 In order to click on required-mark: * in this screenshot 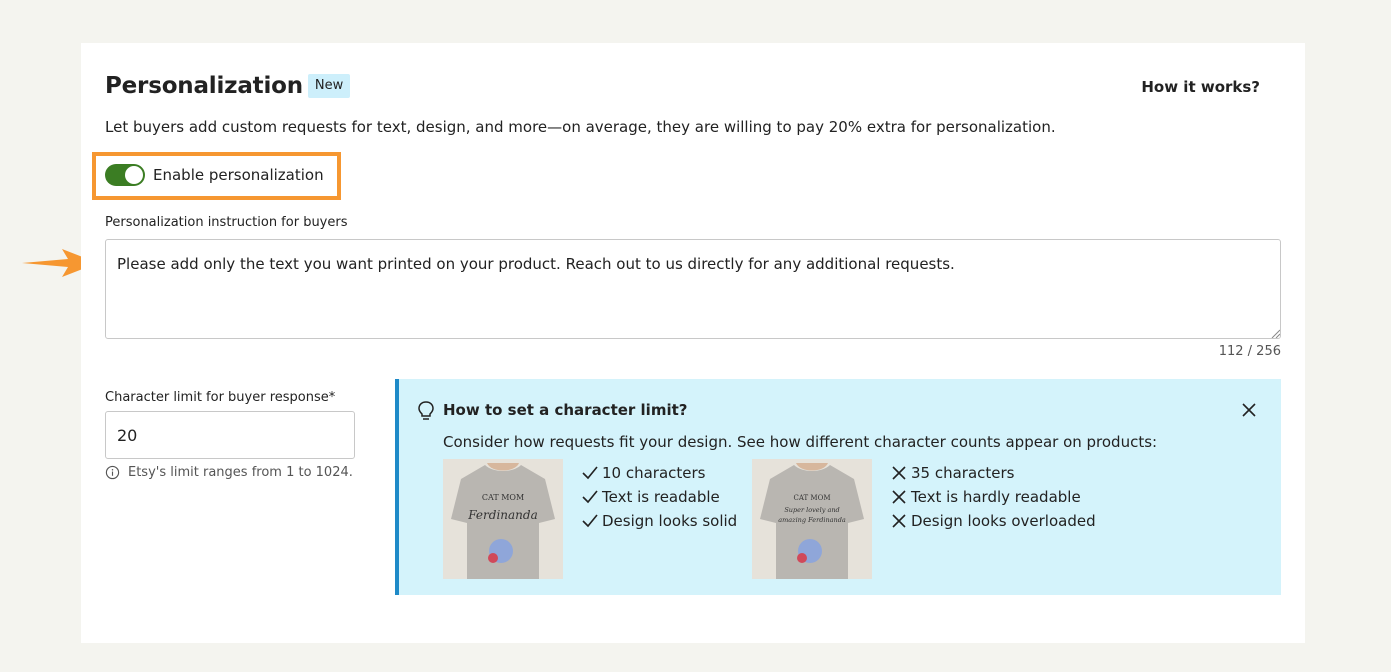, I will do `click(332, 397)`.